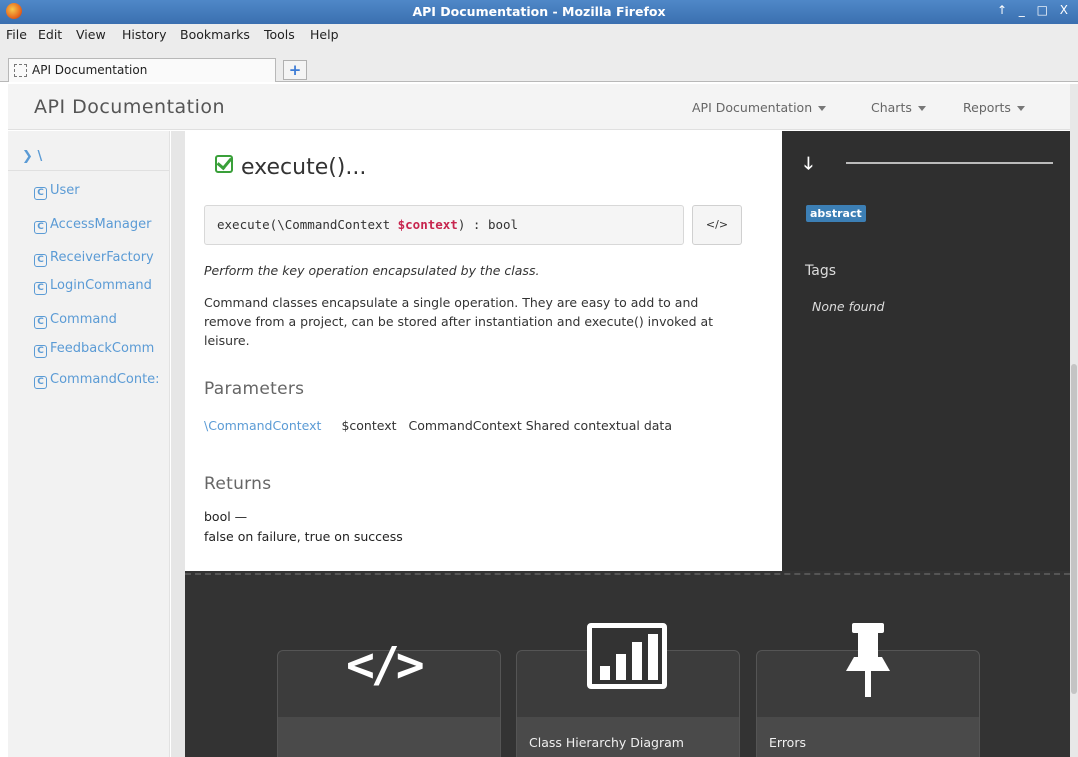 The width and height of the screenshot is (1078, 757). I want to click on namespace-toggle: ❯ \, so click(32, 156).